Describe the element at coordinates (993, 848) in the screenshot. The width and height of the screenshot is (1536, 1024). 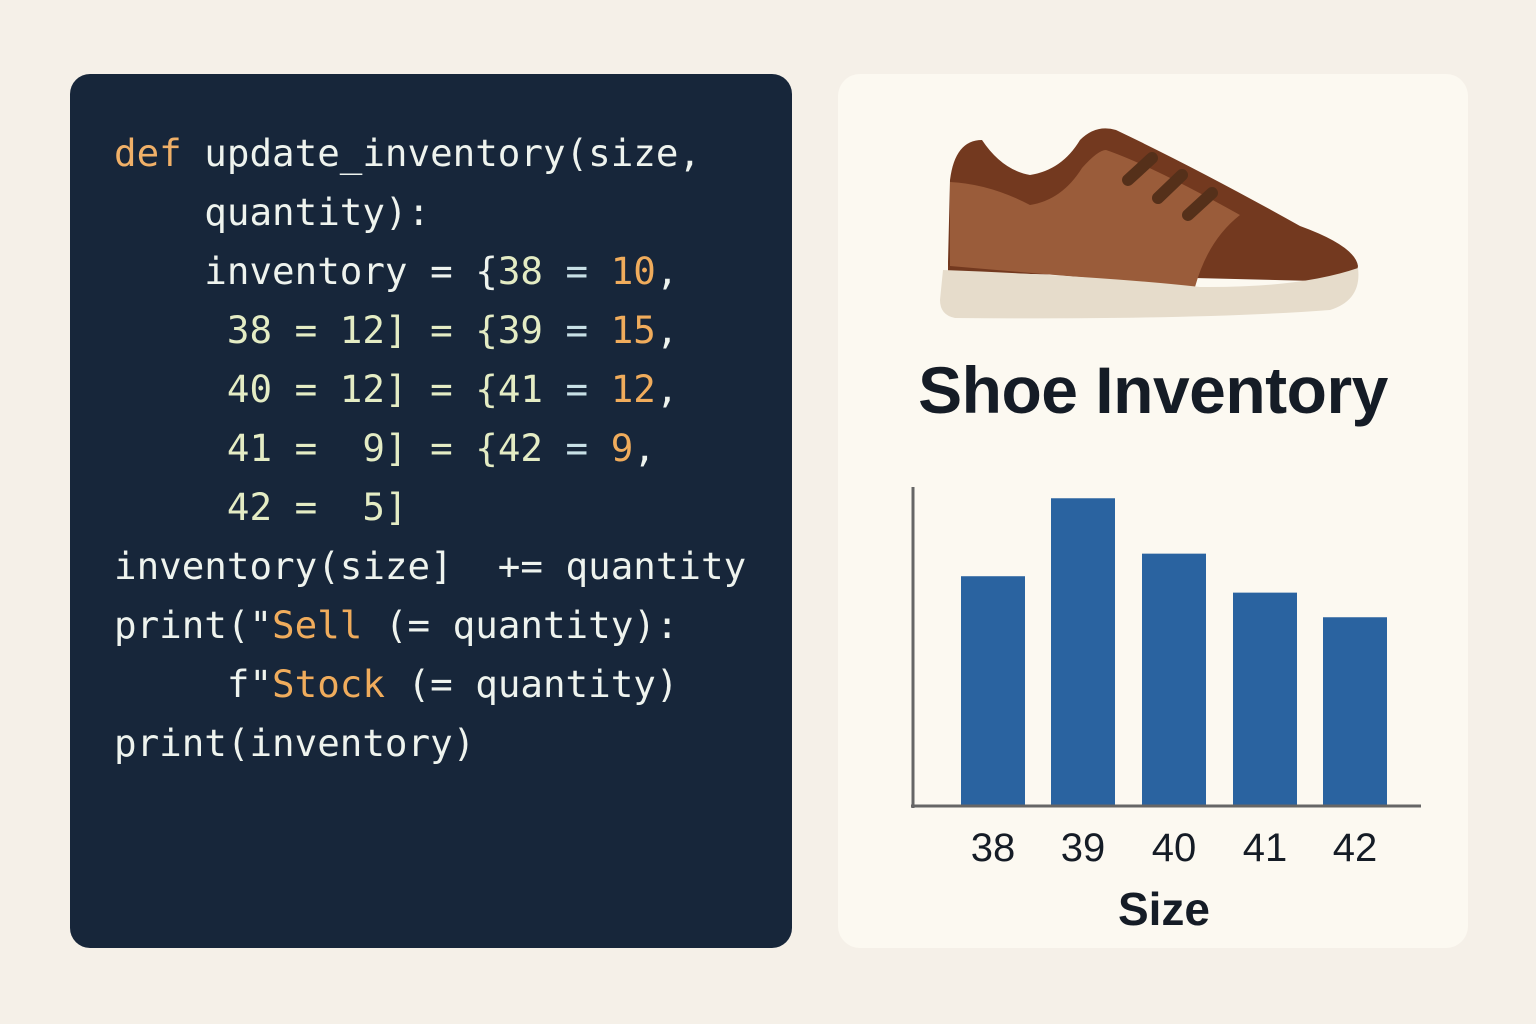
I see `x-tick-label: 38` at that location.